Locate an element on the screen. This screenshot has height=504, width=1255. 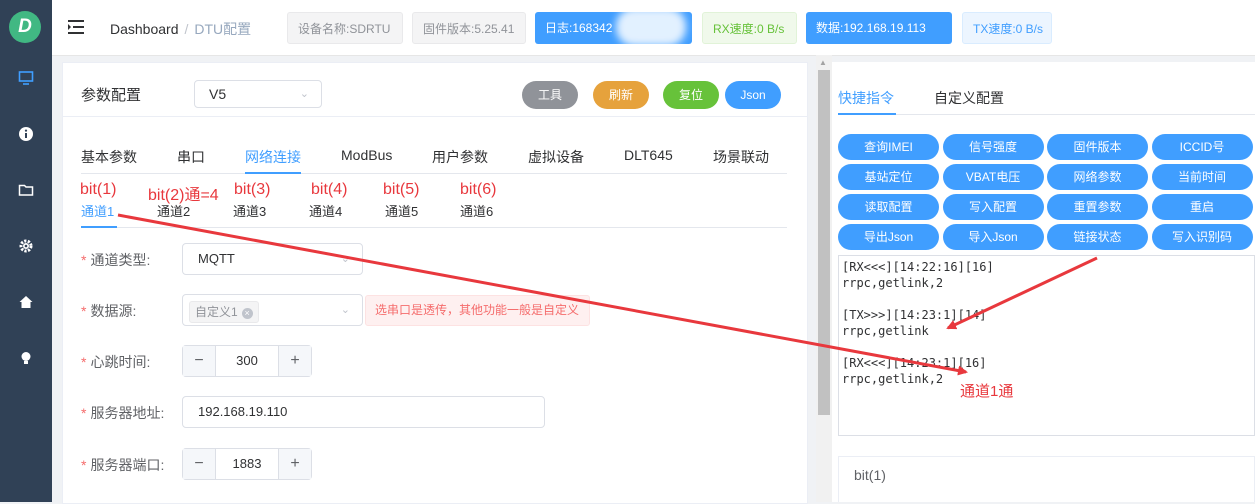
server-port-value: 1883 is located at coordinates (247, 464).